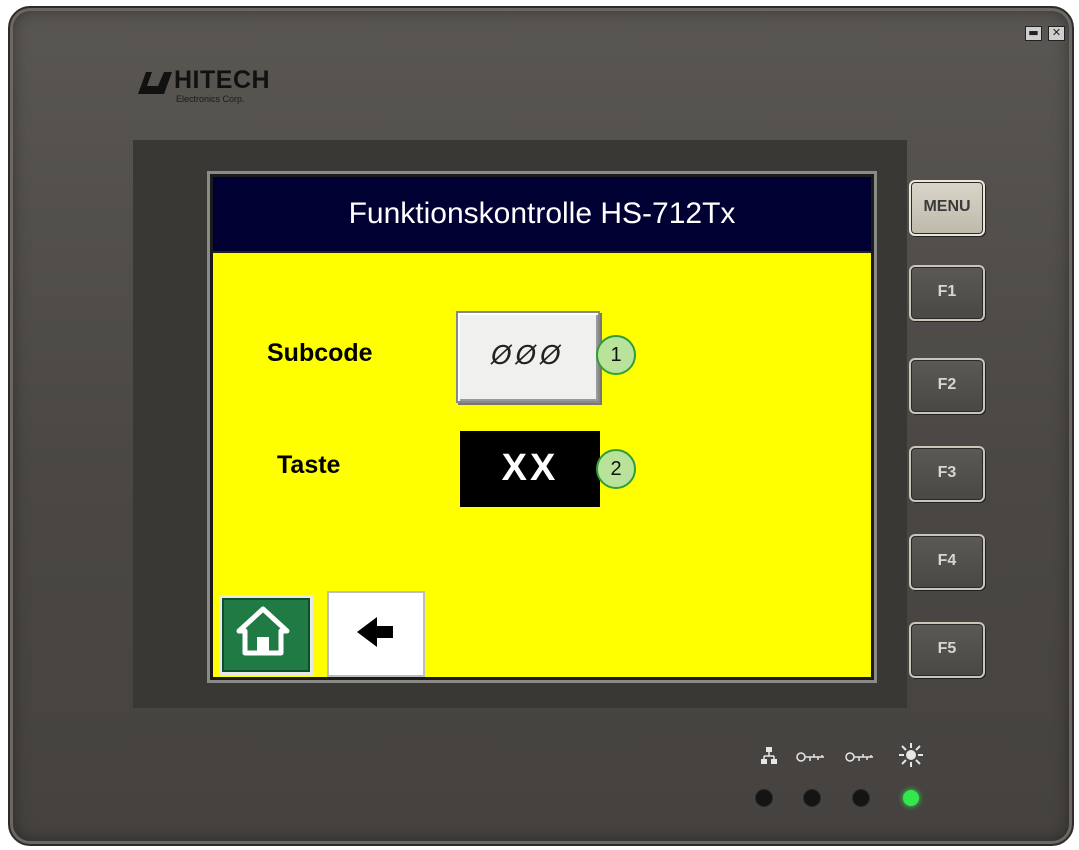  I want to click on back-button, so click(376, 634).